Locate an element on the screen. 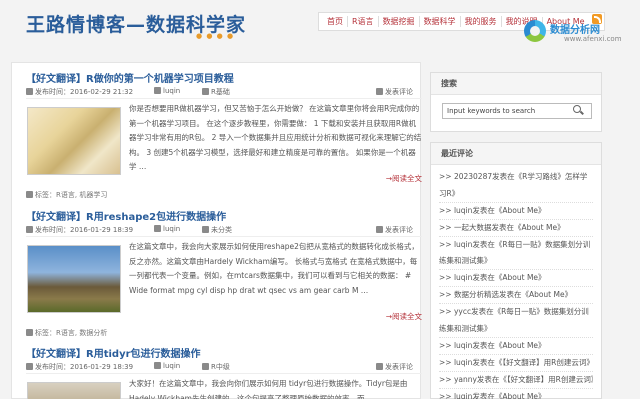  post-title: 【好文翻译】R用tidyr包进行数据操作 is located at coordinates (224, 352).